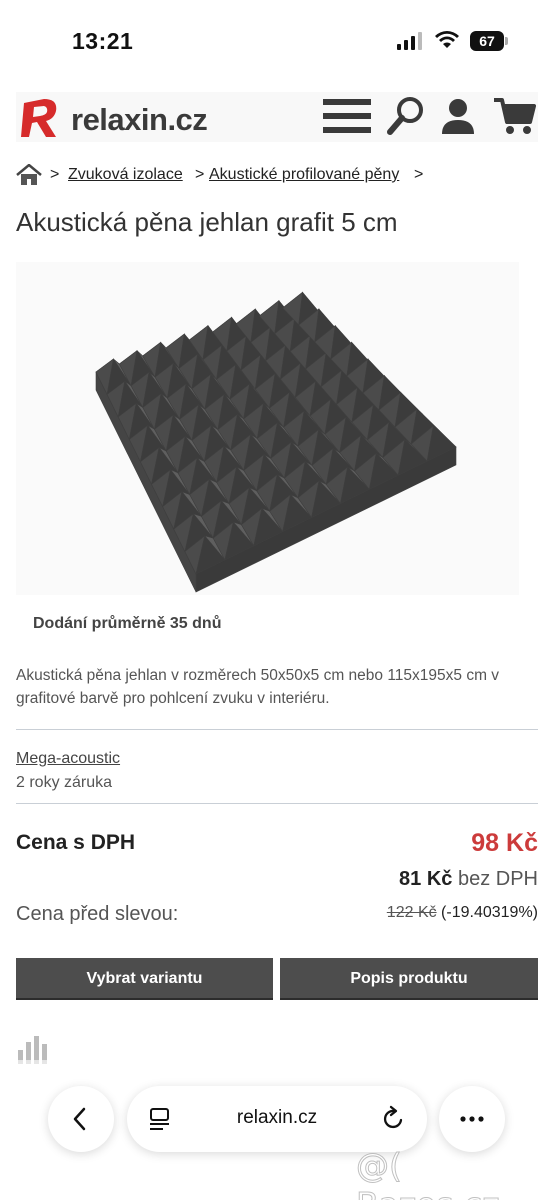 This screenshot has height=1200, width=554. What do you see at coordinates (103, 41) in the screenshot?
I see `status-time: 13:21` at bounding box center [103, 41].